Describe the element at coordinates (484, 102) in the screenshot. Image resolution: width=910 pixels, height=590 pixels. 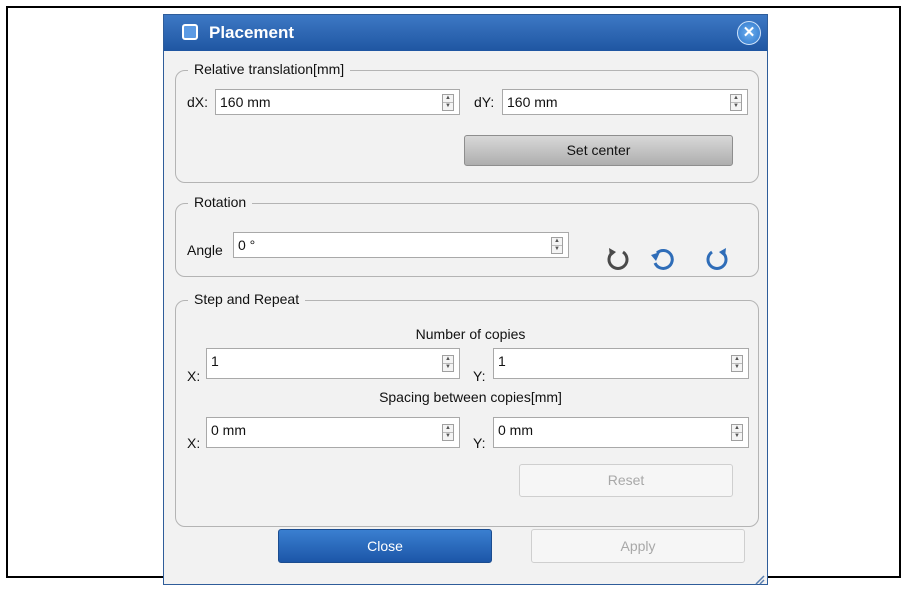
I see `dy-label: dY:` at that location.